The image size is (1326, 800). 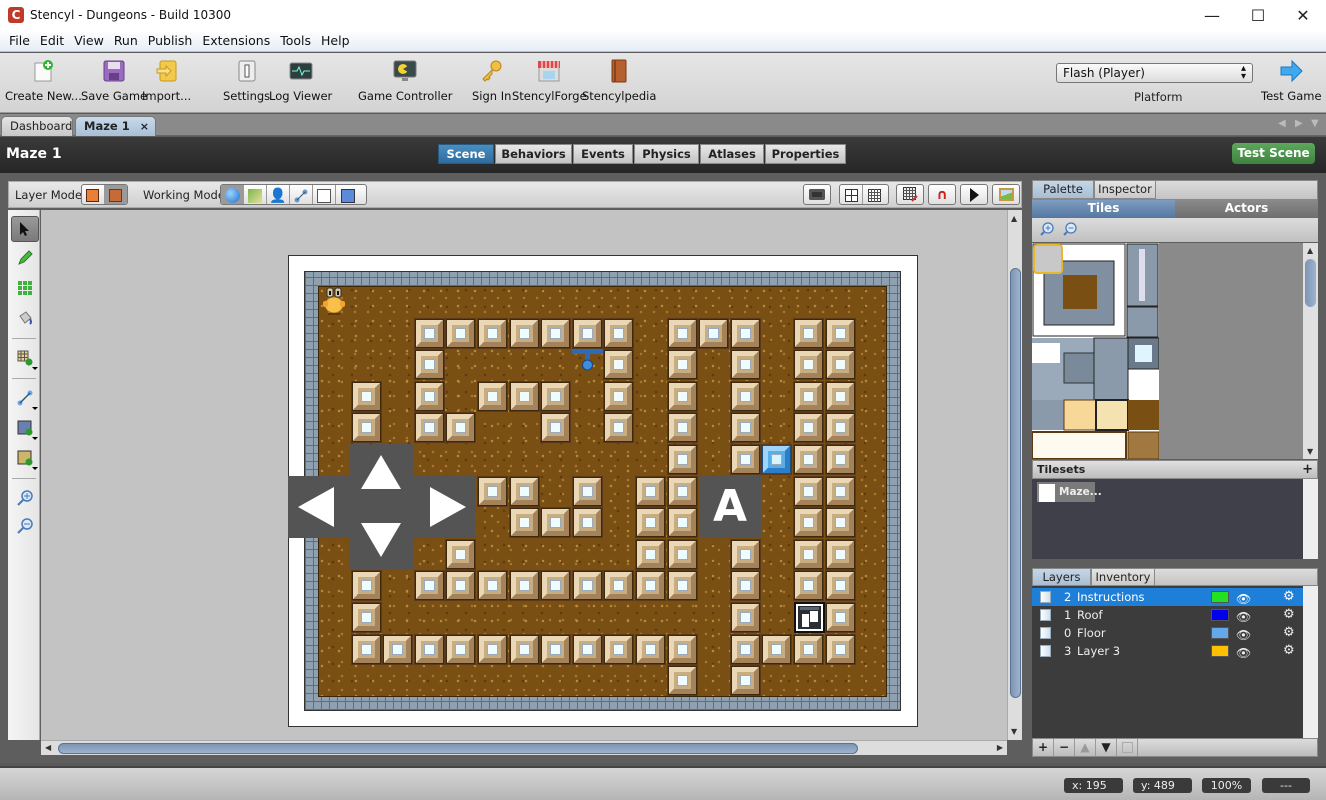 What do you see at coordinates (1064, 747) in the screenshot?
I see `remove-layer-button: −` at bounding box center [1064, 747].